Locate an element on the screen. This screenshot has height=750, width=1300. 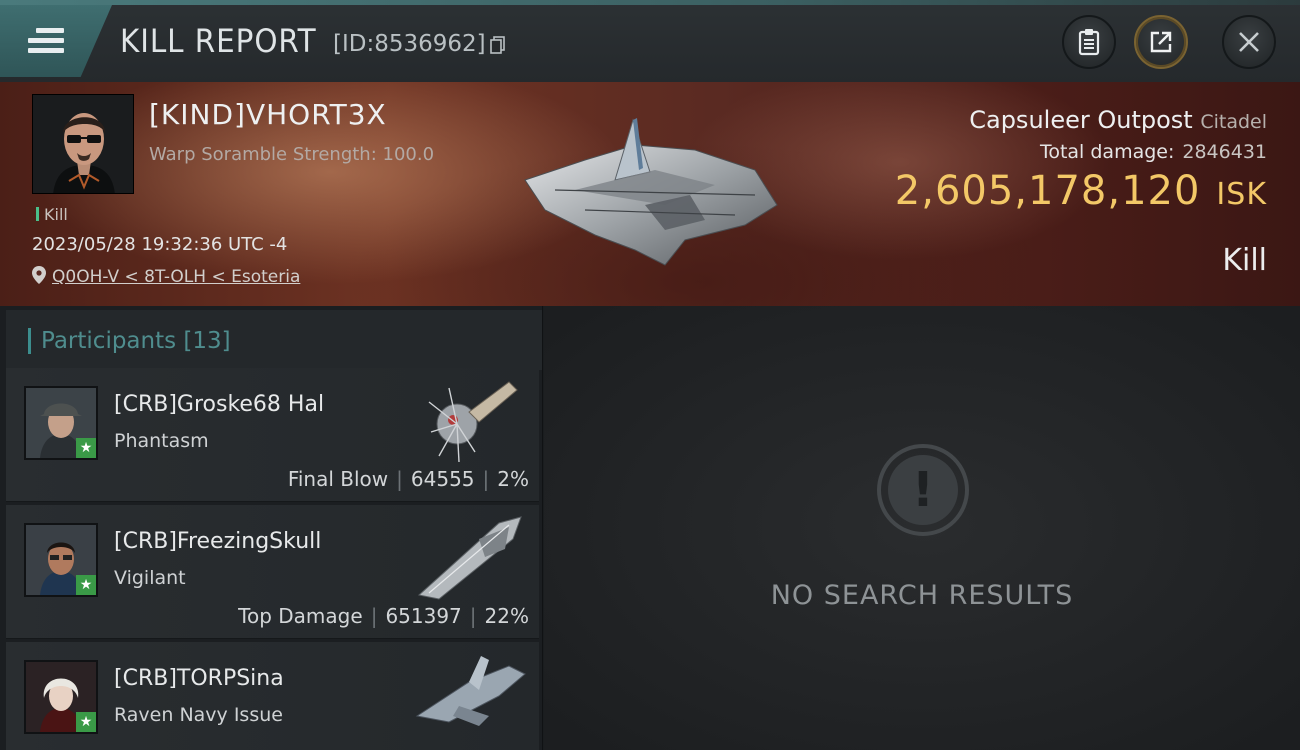
share-icon is located at coordinates (1161, 42).